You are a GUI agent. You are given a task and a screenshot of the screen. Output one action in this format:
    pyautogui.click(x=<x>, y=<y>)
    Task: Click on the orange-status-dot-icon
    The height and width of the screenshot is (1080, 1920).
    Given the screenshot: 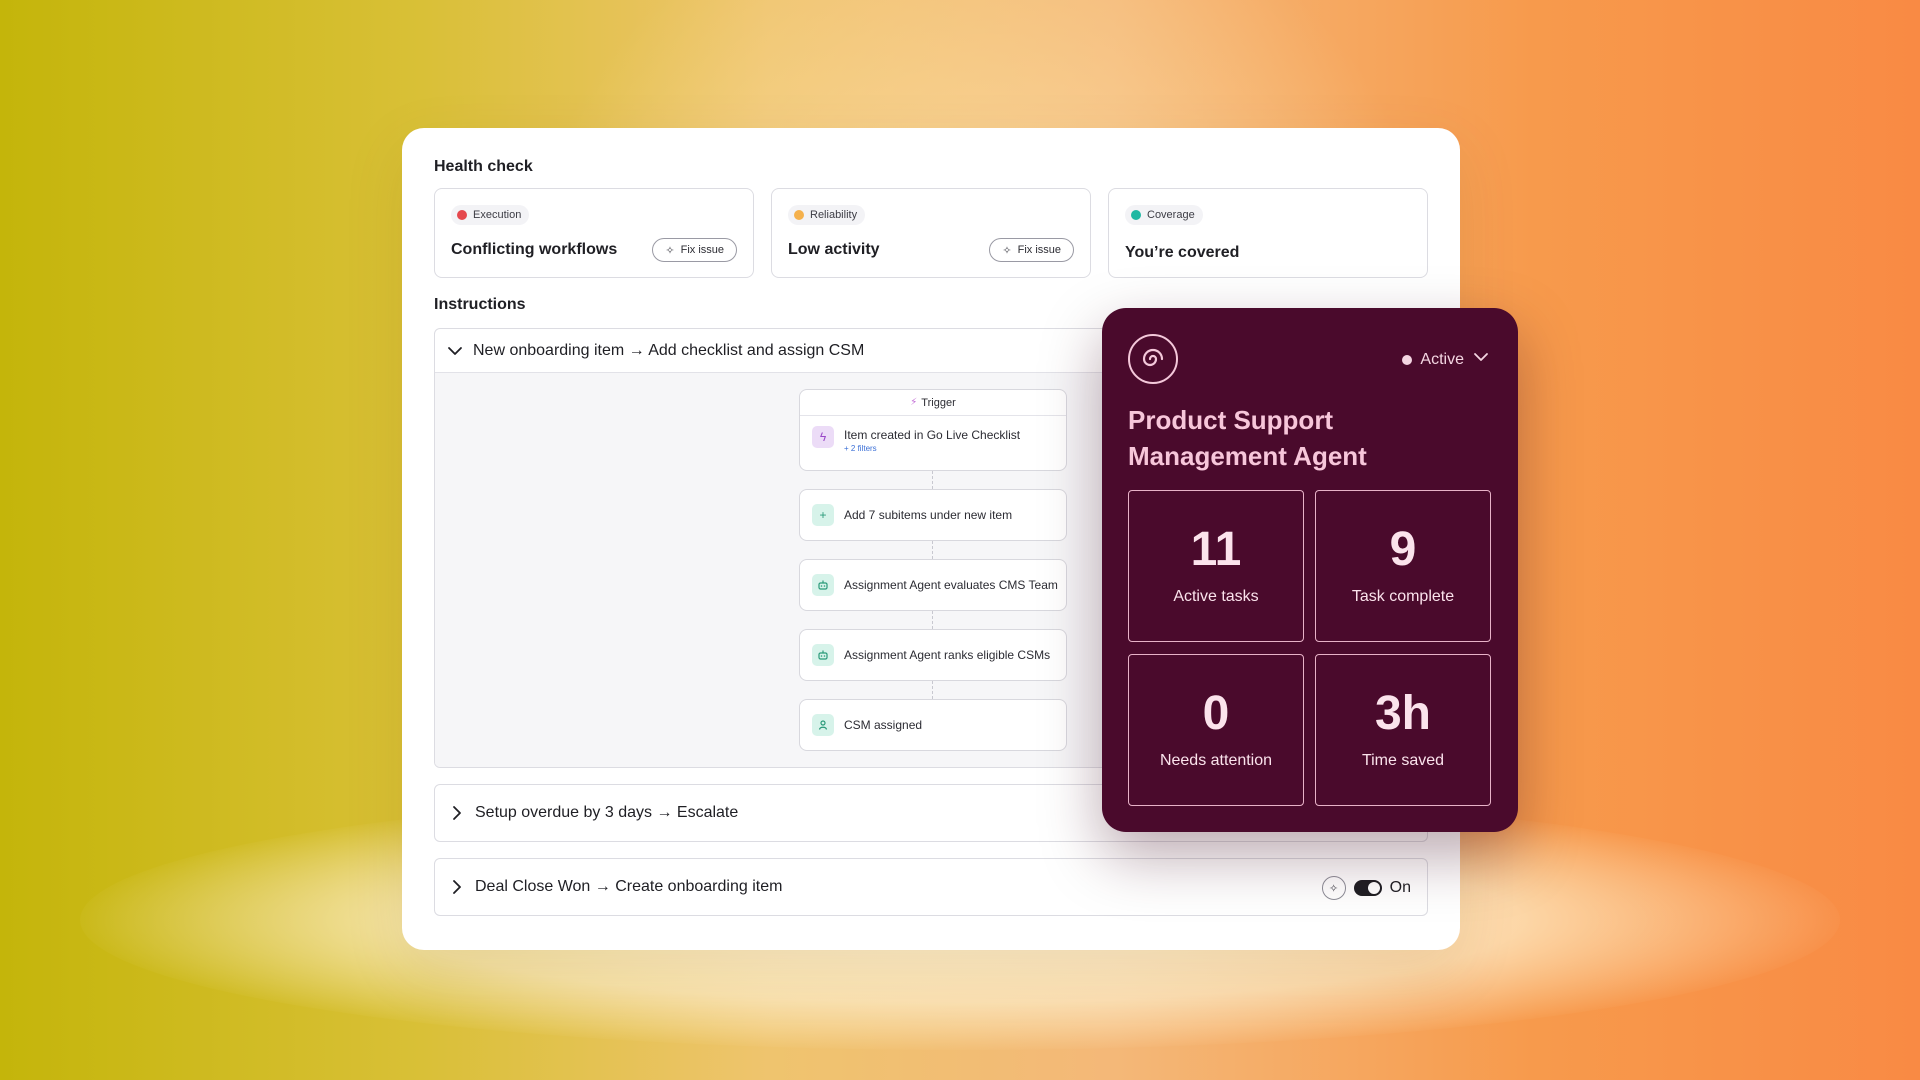 What is the action you would take?
    pyautogui.click(x=799, y=215)
    